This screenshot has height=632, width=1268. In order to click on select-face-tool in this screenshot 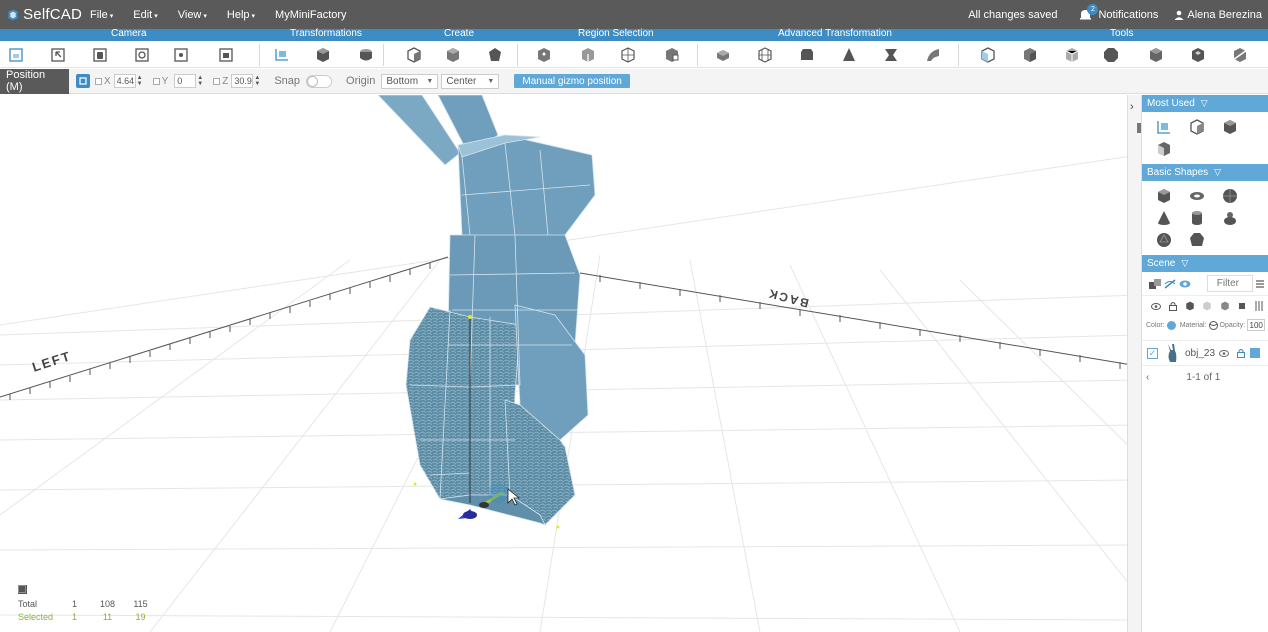, I will do `click(628, 55)`.